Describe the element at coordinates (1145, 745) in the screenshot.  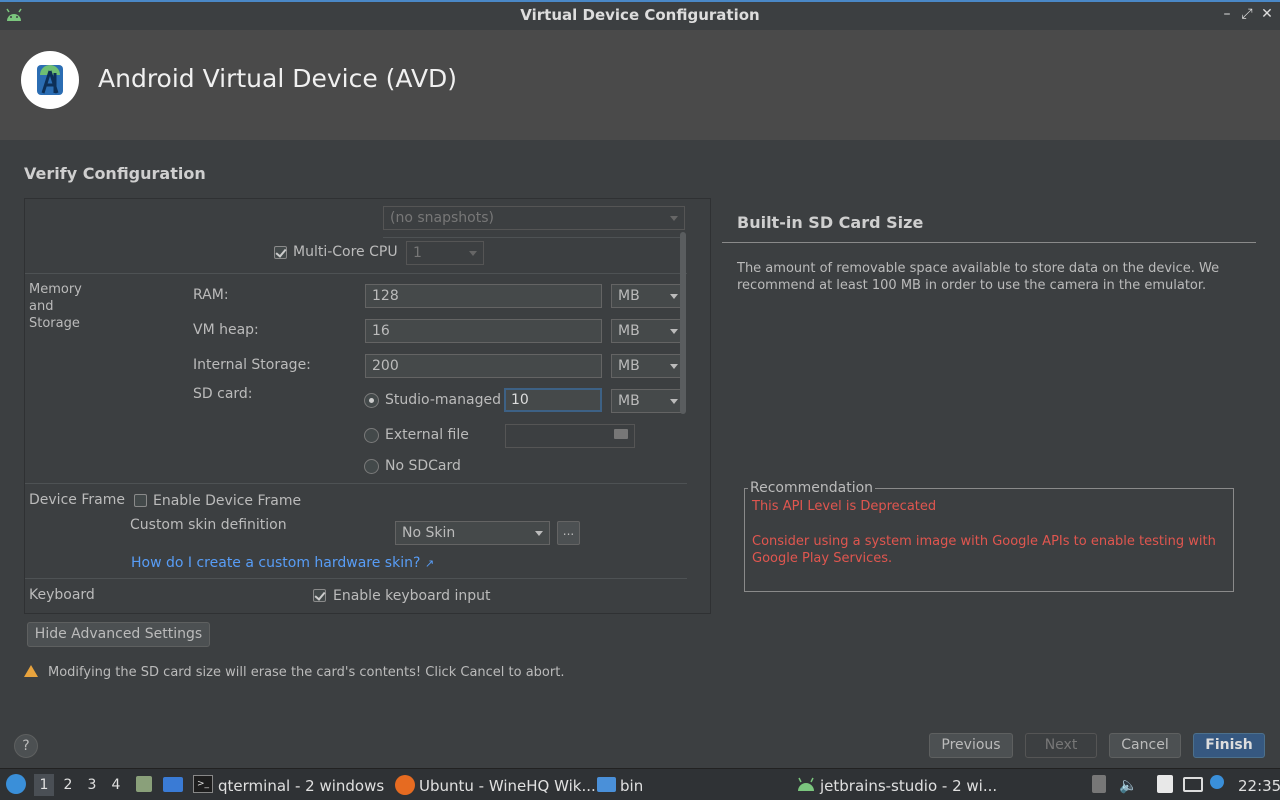
I see `cancel-button: Cancel` at that location.